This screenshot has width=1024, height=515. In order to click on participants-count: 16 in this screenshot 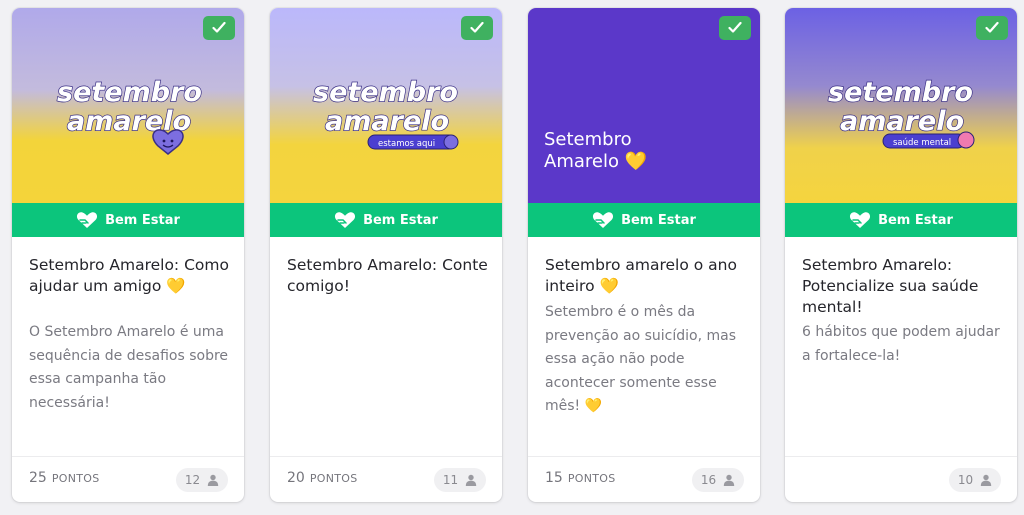, I will do `click(708, 480)`.